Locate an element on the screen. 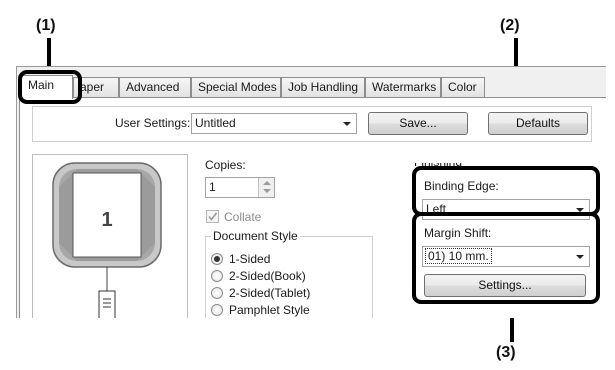 This screenshot has width=615, height=370. callout-2: (2) is located at coordinates (510, 25).